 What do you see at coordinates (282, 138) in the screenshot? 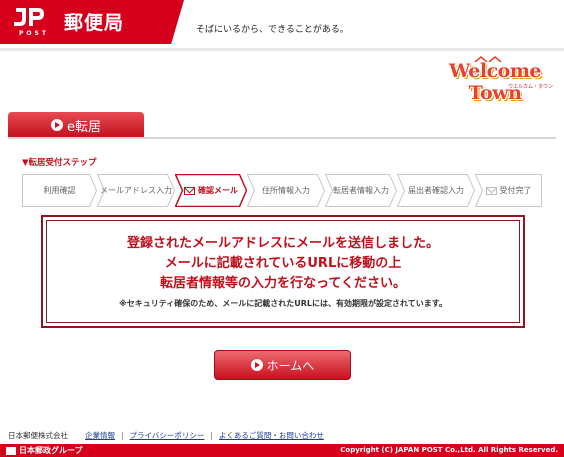
I see `tab-underline` at bounding box center [282, 138].